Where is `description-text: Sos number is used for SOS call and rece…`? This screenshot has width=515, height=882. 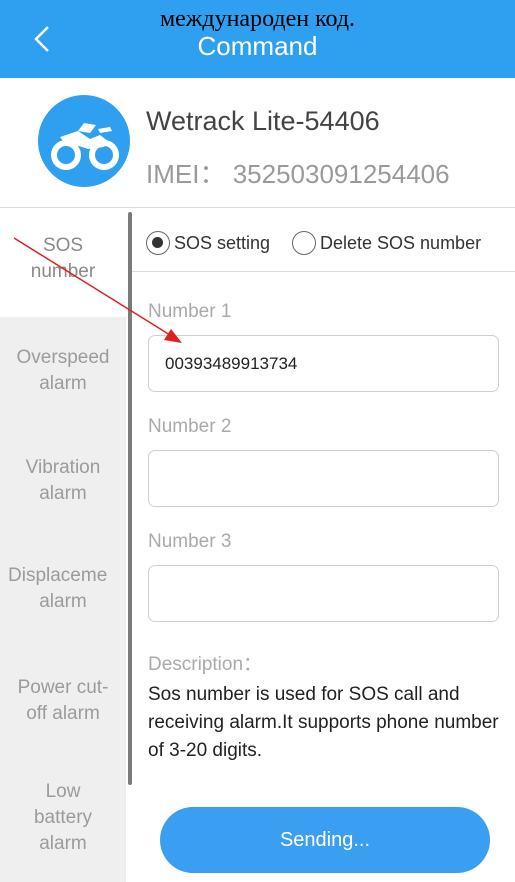
description-text: Sos number is used for SOS call and rece… is located at coordinates (323, 722).